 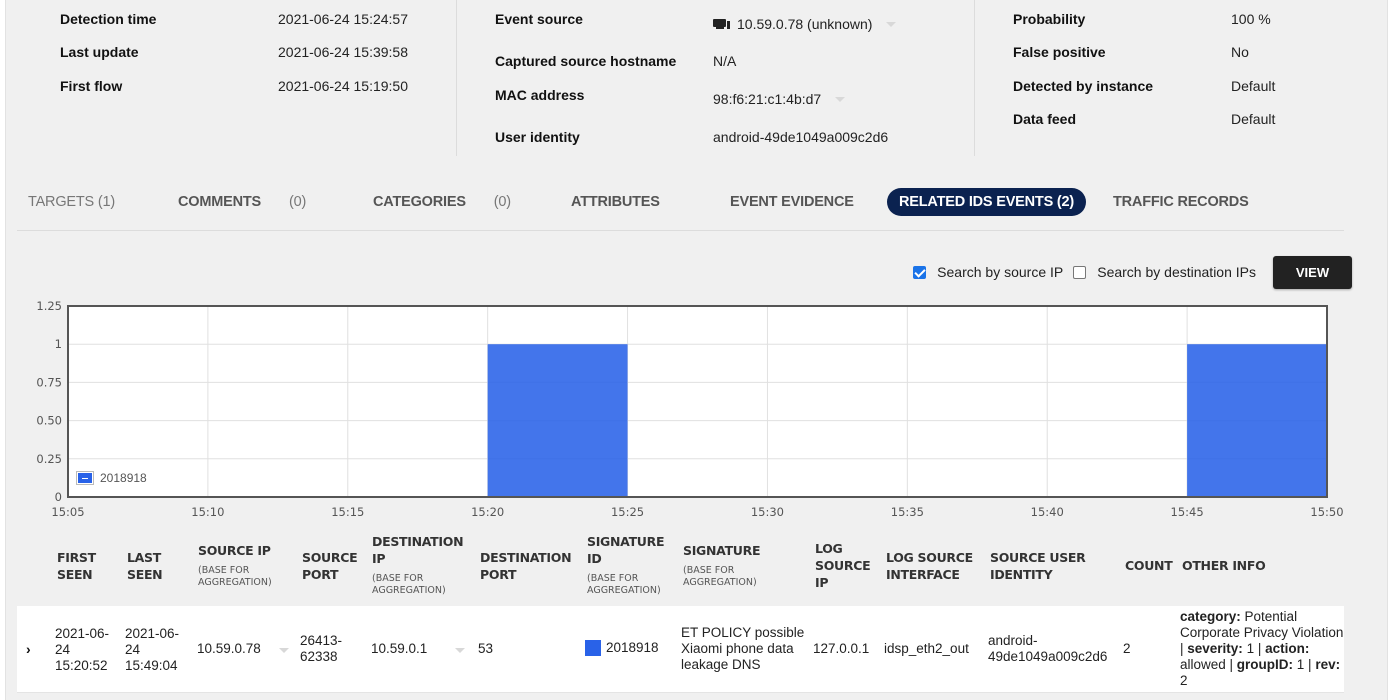 What do you see at coordinates (85, 478) in the screenshot?
I see `legend-swatch` at bounding box center [85, 478].